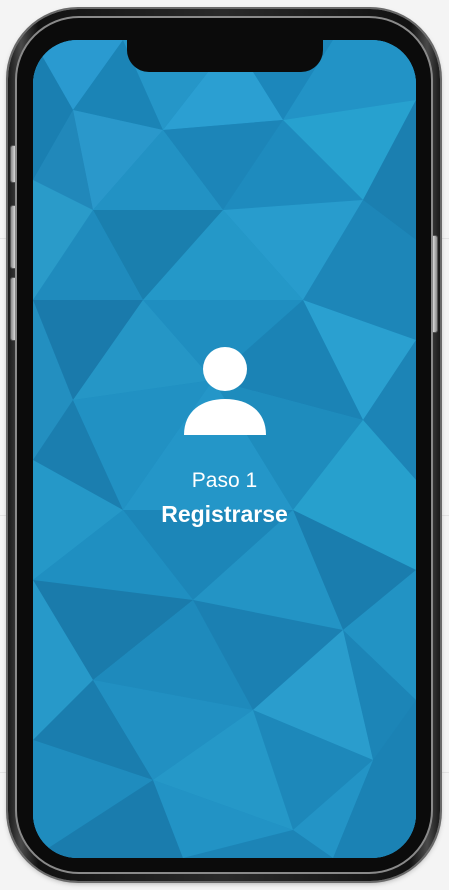  What do you see at coordinates (225, 390) in the screenshot?
I see `user-icon` at bounding box center [225, 390].